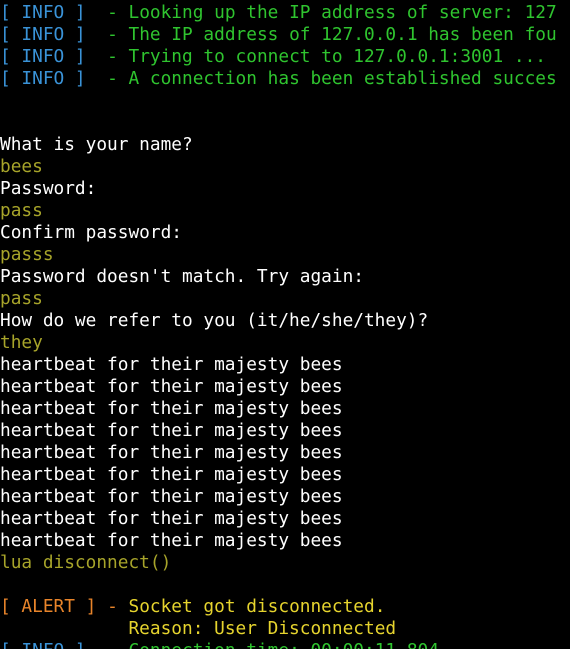  Describe the element at coordinates (21, 298) in the screenshot. I see `password-retry-input-echo: pass` at that location.